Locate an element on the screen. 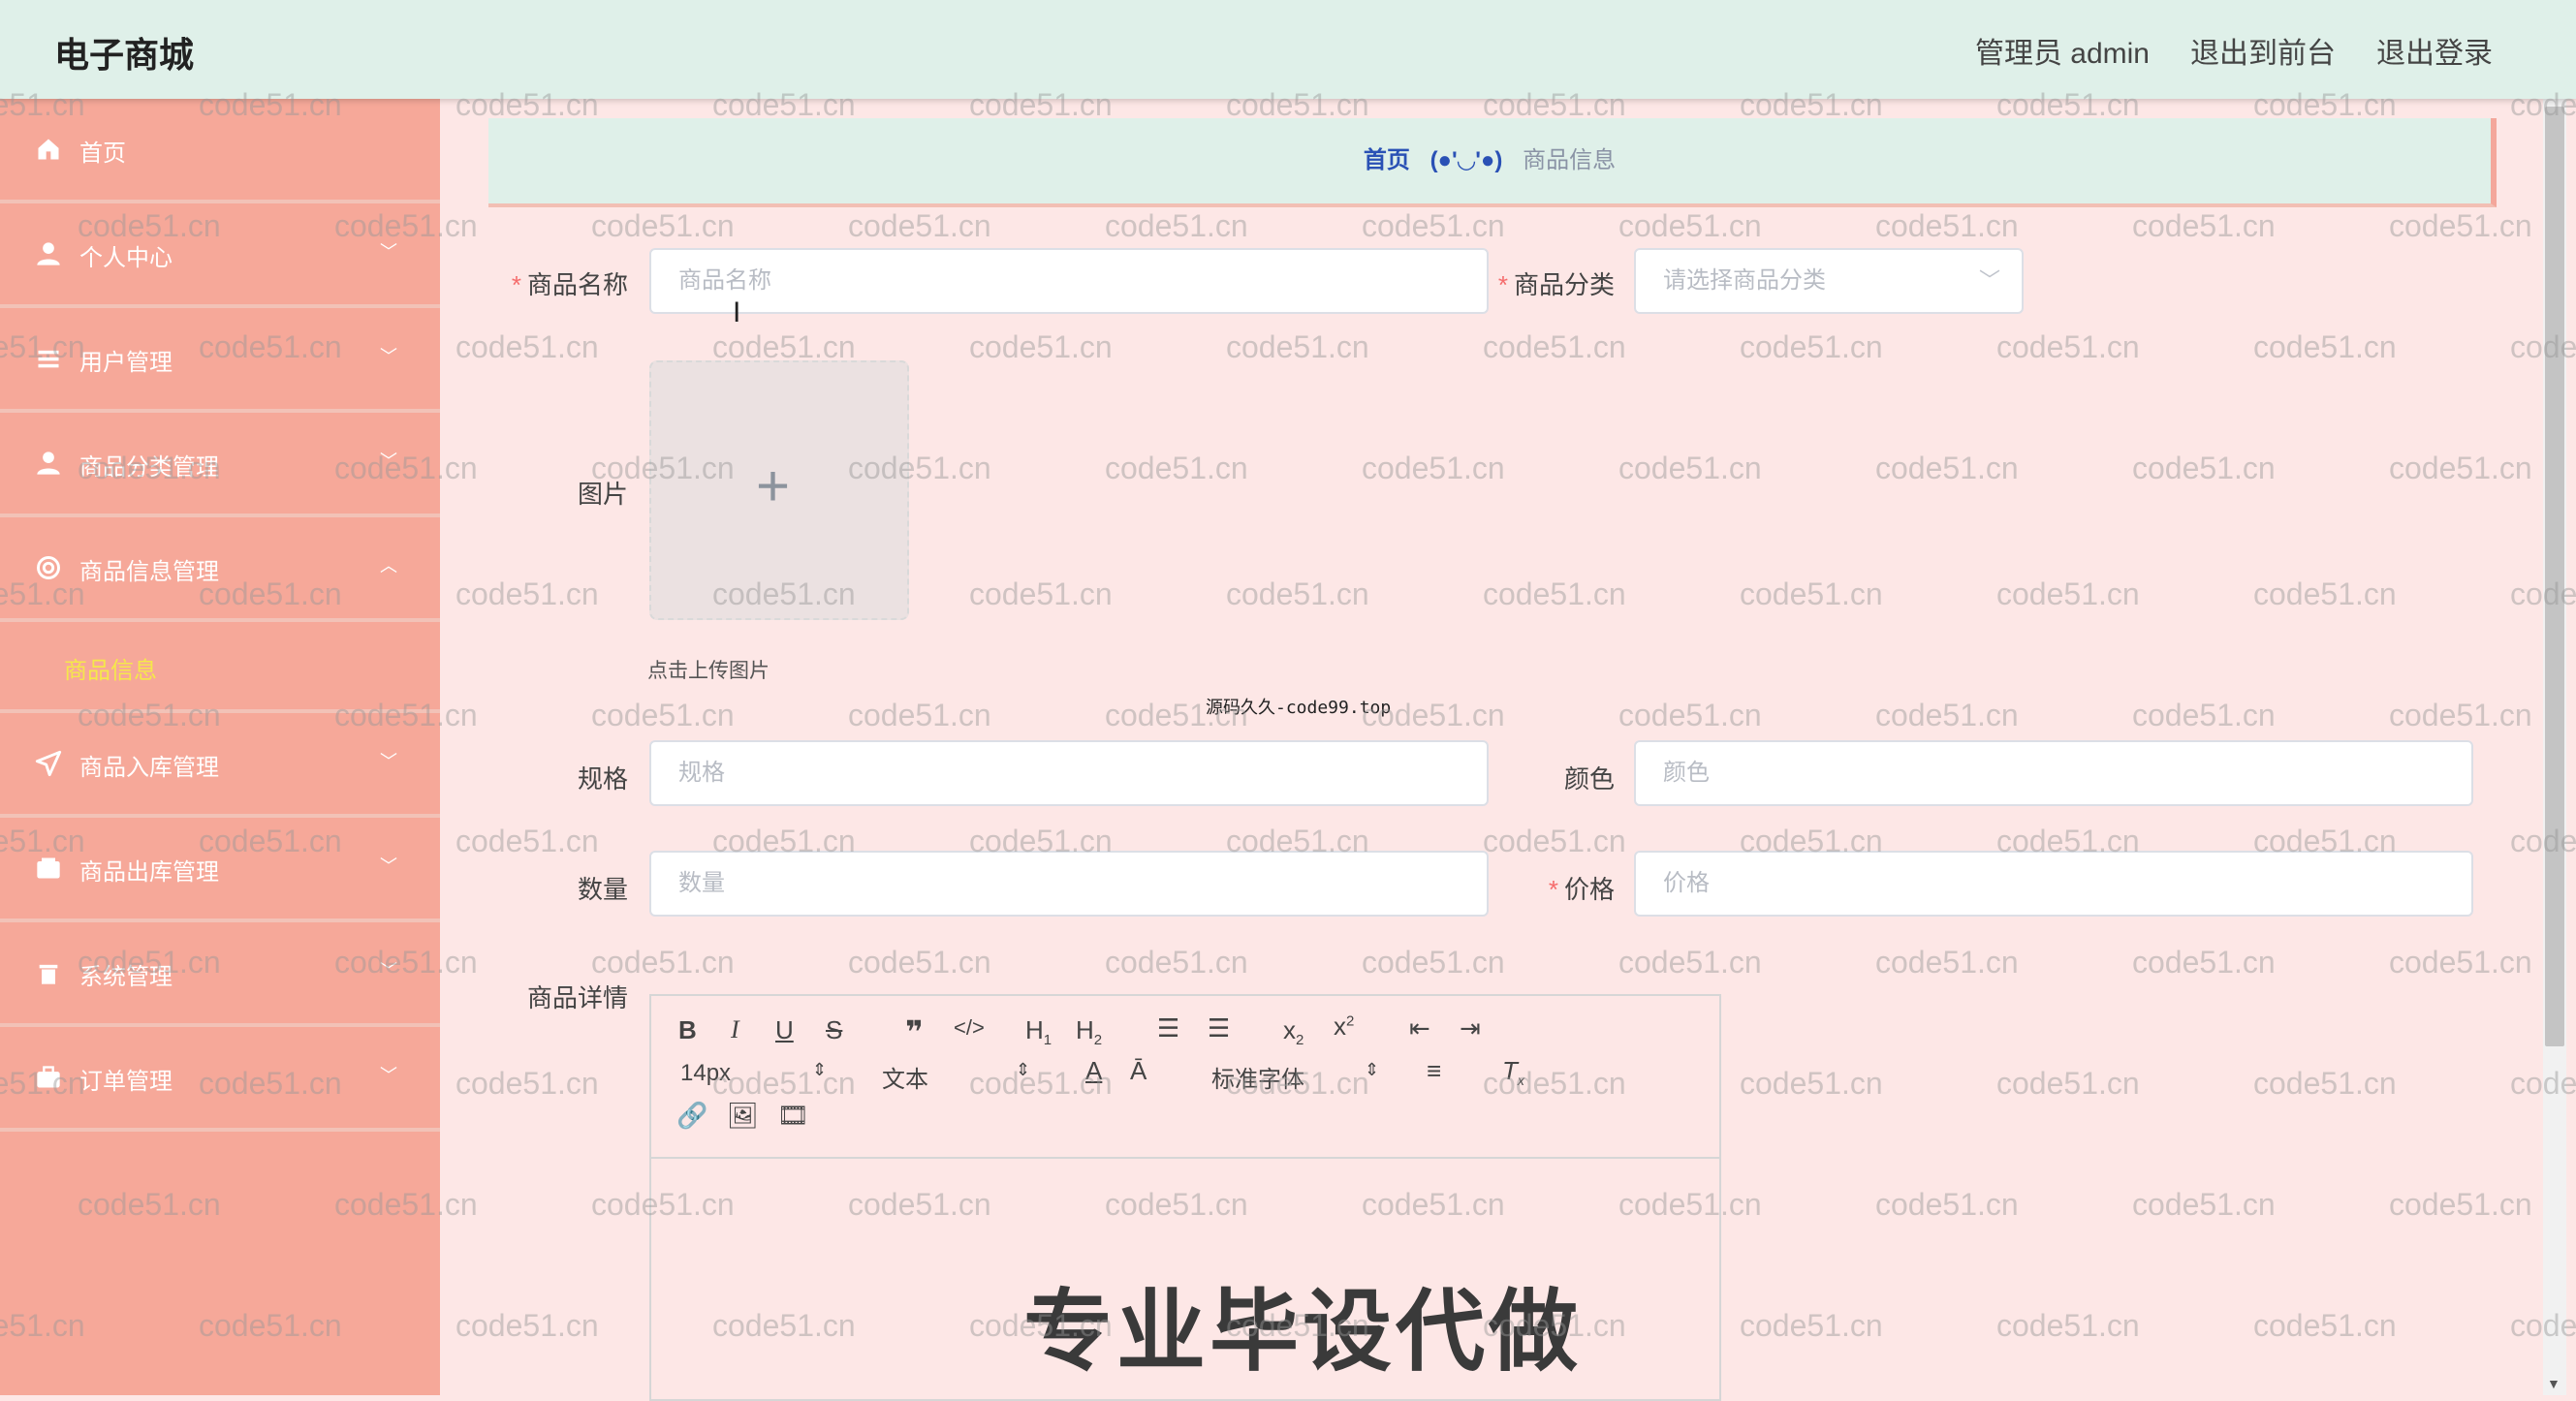 This screenshot has height=1401, width=2576. sidebar-item-orders: 订单管理 ﹀ is located at coordinates (220, 1079).